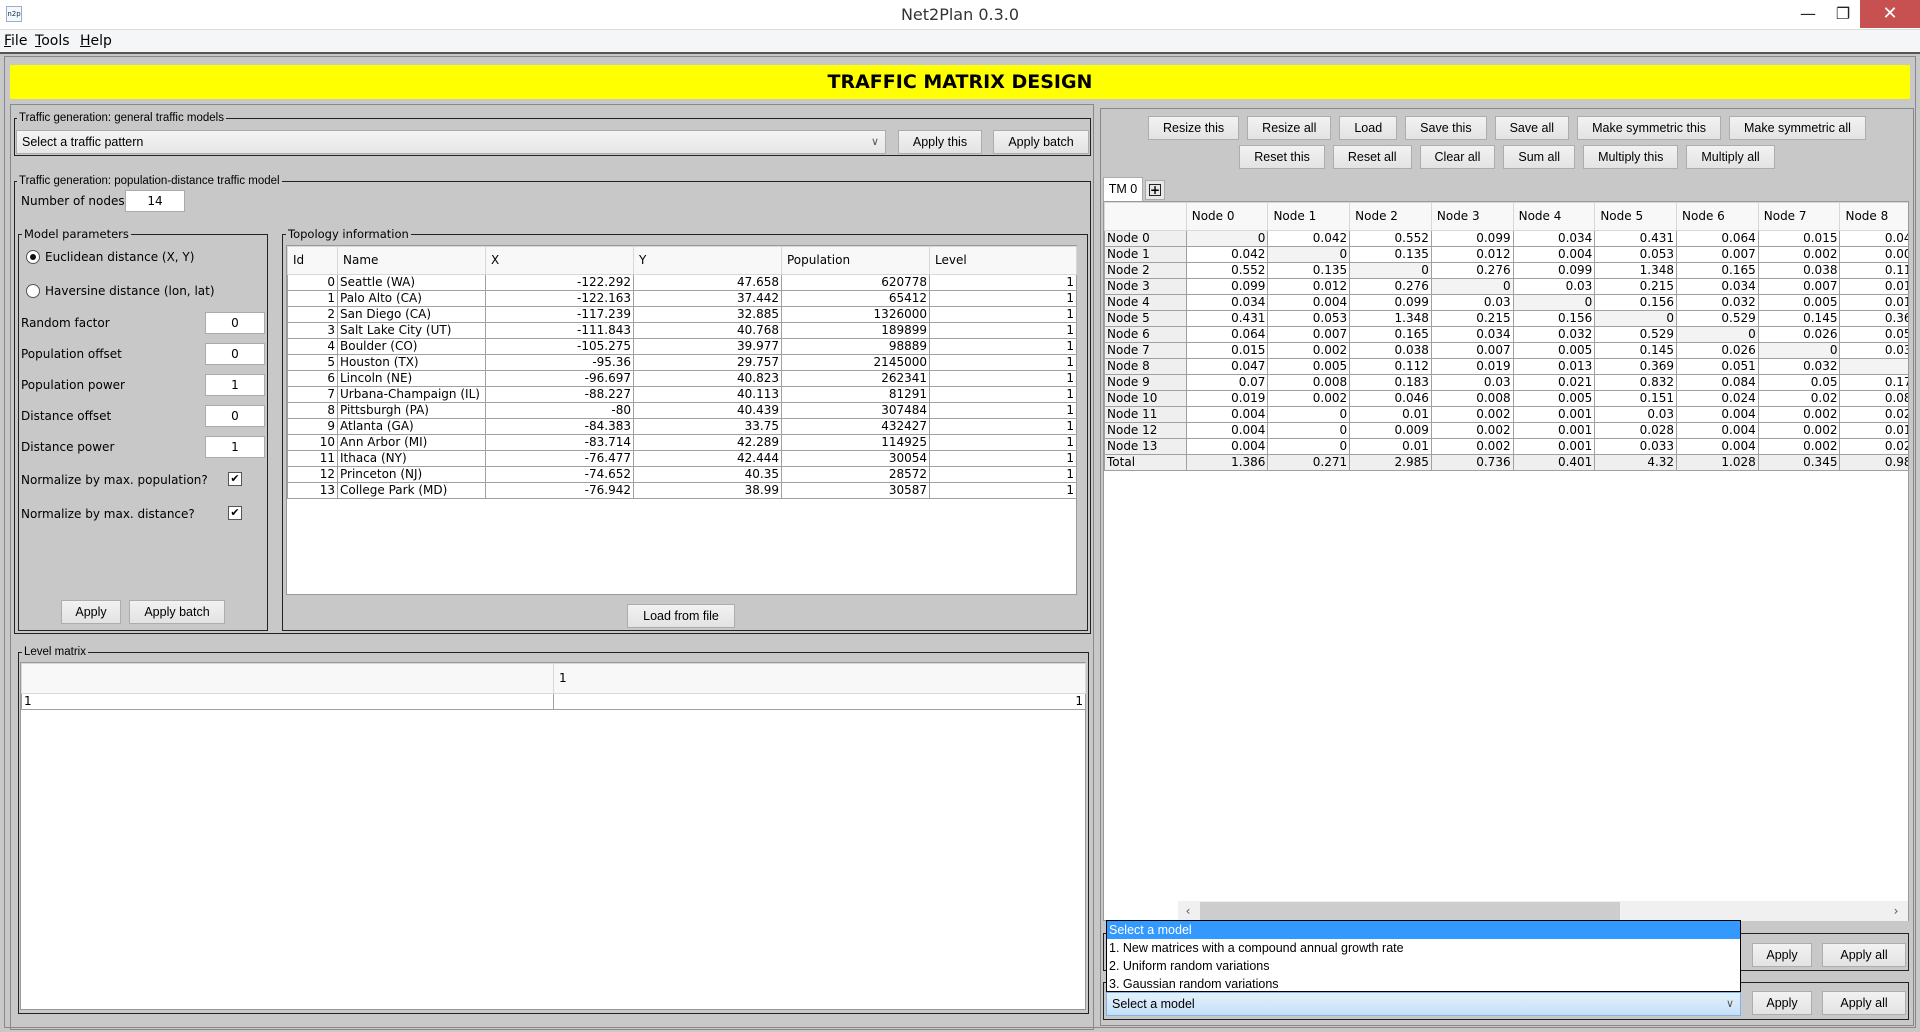 The image size is (1920, 1032). What do you see at coordinates (855, 314) in the screenshot?
I see `topology-cell: 1326000` at bounding box center [855, 314].